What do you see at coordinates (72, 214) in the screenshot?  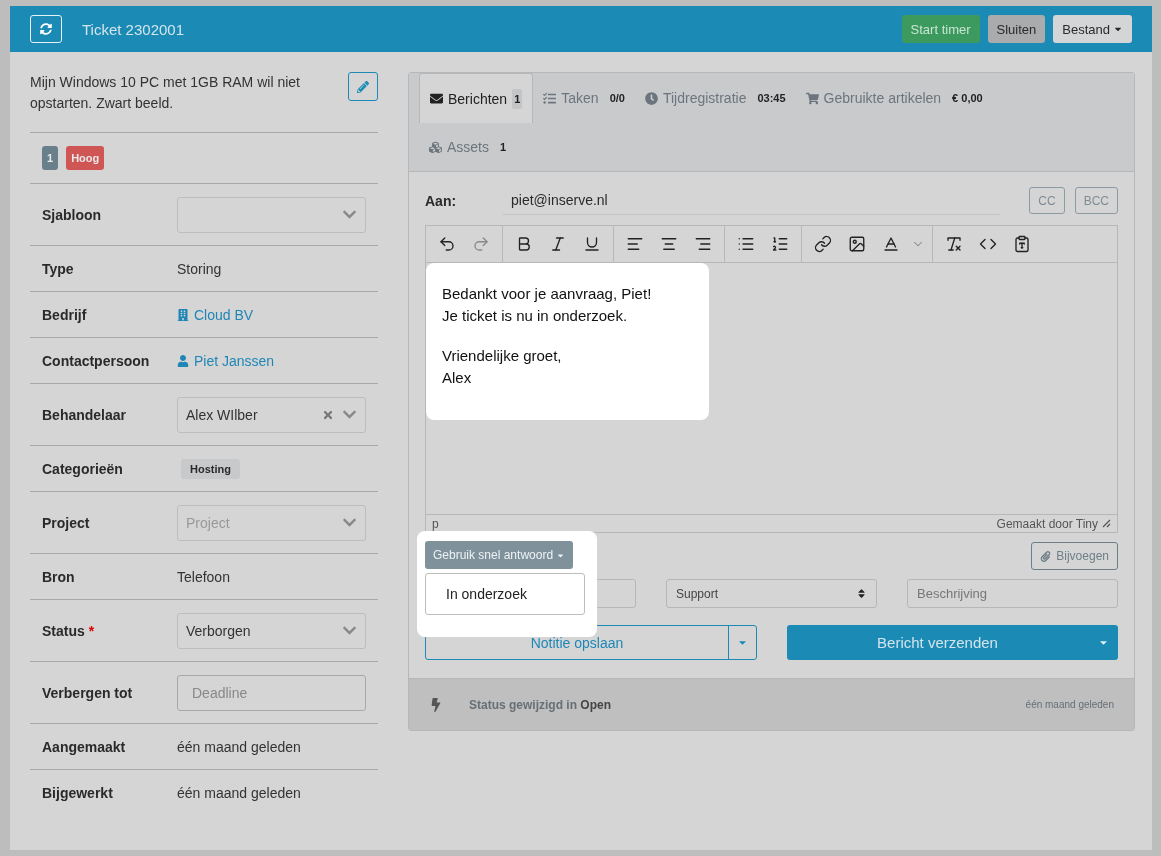 I see `field-label: Sjabloon` at bounding box center [72, 214].